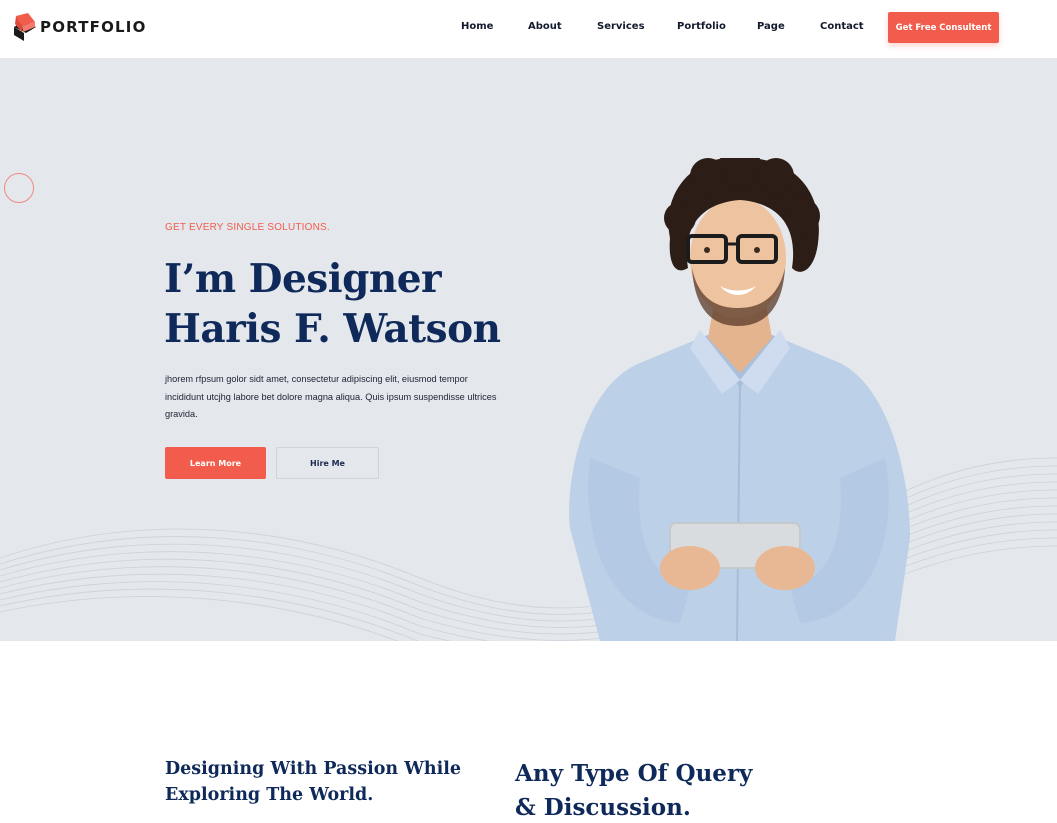 Image resolution: width=1057 pixels, height=823 pixels. I want to click on nav-contact: Contact, so click(842, 26).